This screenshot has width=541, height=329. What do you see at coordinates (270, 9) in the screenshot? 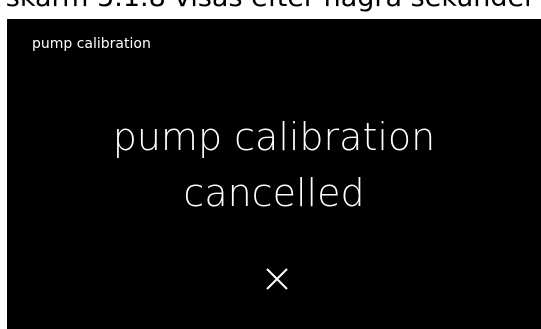
I see `document-caption: skärm 5.1.8 visas efter några sekunder` at bounding box center [270, 9].